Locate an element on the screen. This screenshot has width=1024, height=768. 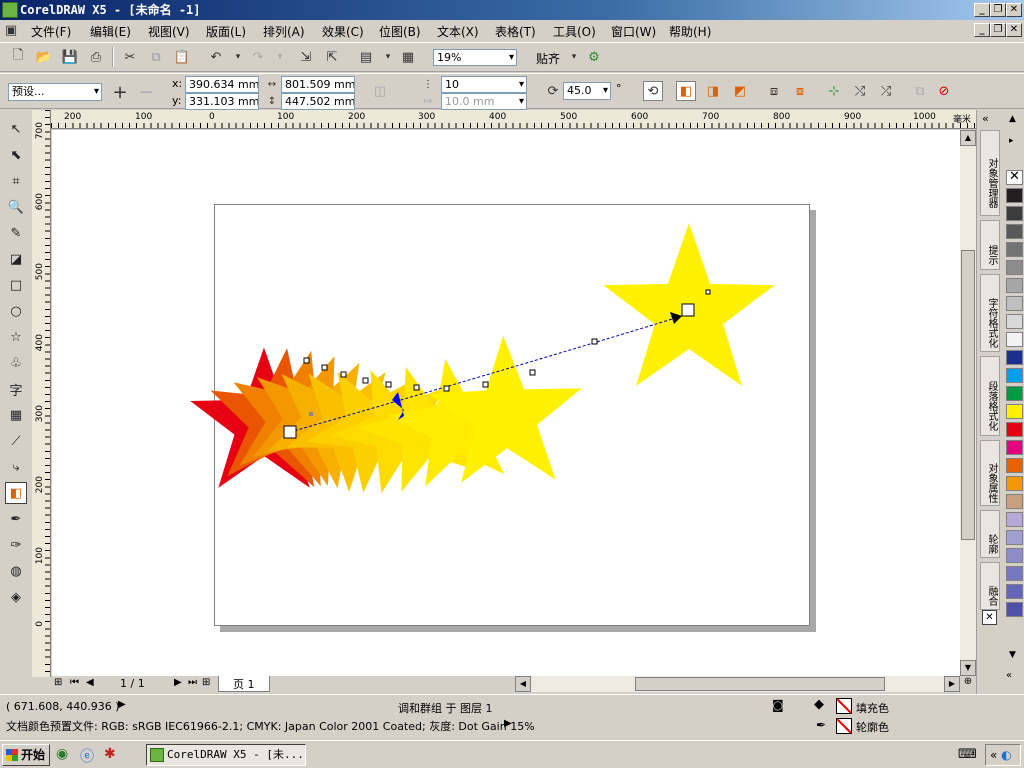
scroll-left-icon: ◀ is located at coordinates (523, 684).